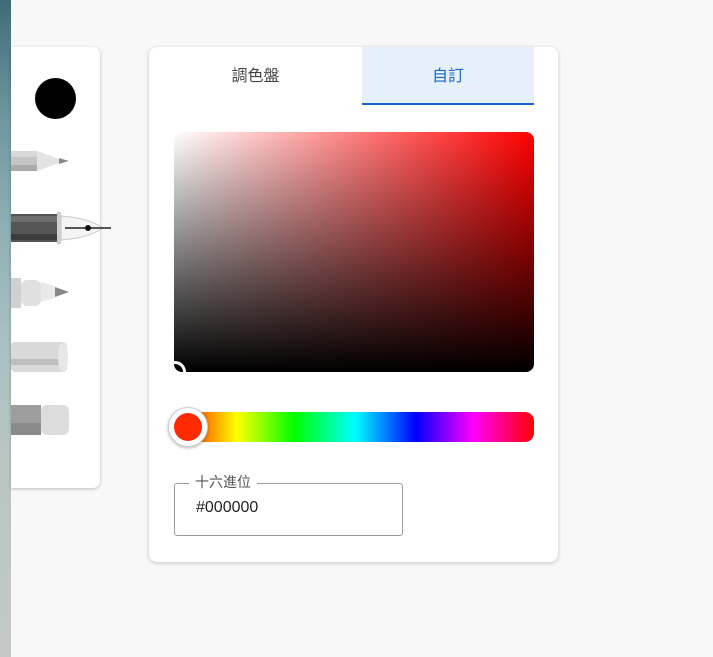 This screenshot has width=713, height=657. I want to click on hex-field-label: 十六進位, so click(223, 483).